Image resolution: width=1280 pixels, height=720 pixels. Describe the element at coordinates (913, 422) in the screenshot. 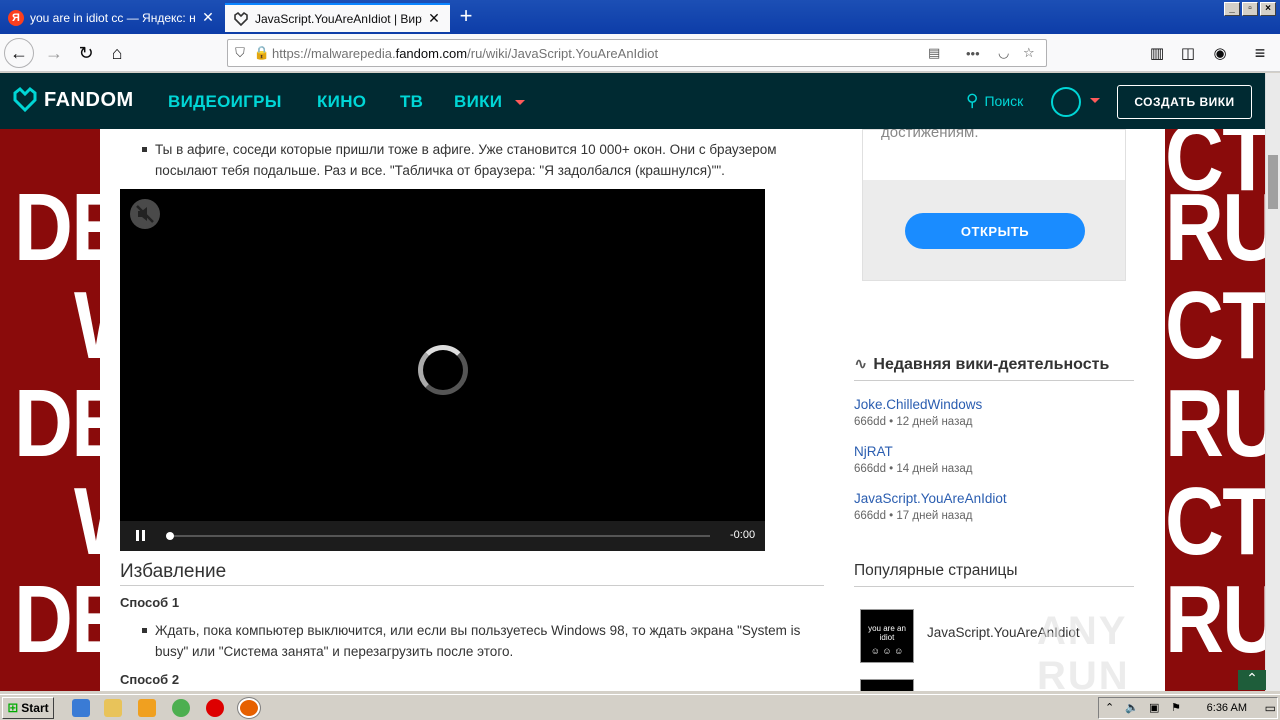

I see `activity-meta: 666dd • 12 дней назад` at that location.